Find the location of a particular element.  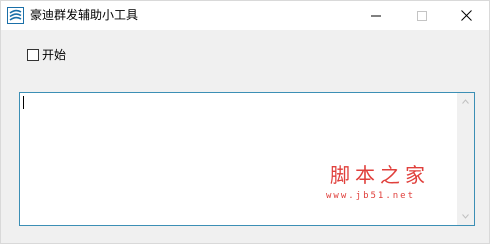

scroll-up-button is located at coordinates (465, 101).